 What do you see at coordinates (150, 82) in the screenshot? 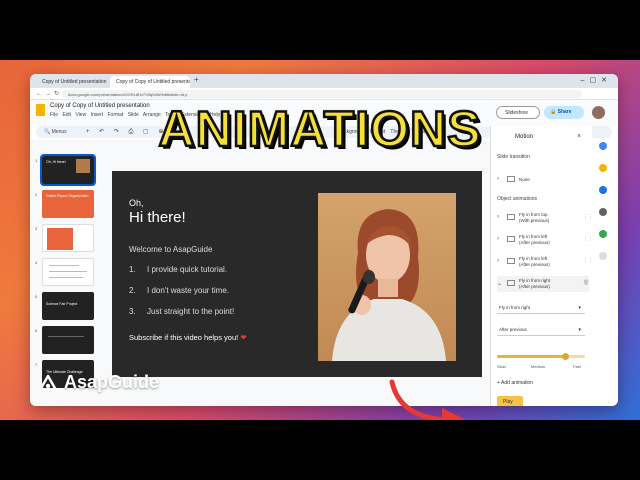
I see `browser-tab-2: Copy of Copy of Untitled presentation` at bounding box center [150, 82].